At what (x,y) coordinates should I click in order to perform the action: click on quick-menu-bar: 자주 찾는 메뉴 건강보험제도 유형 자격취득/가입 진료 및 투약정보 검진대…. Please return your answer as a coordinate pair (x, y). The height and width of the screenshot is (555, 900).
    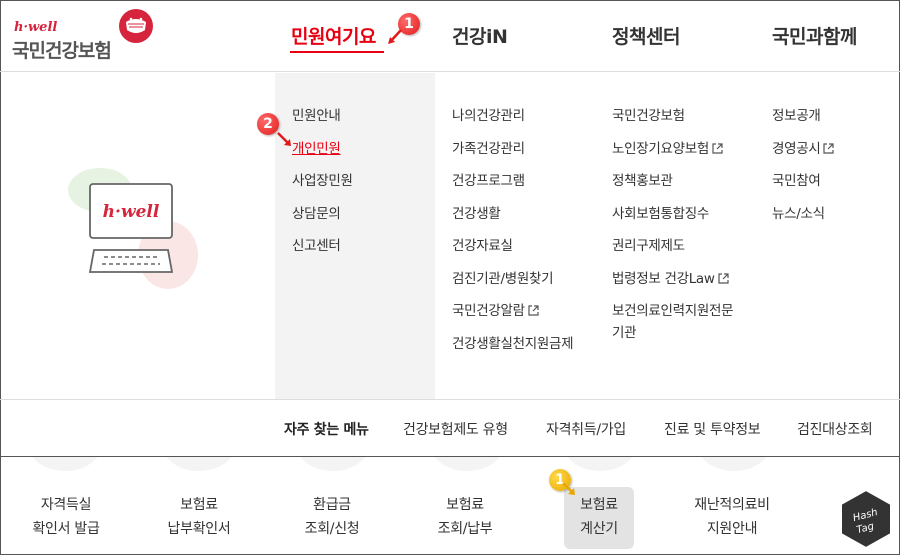
    Looking at the image, I should click on (450, 428).